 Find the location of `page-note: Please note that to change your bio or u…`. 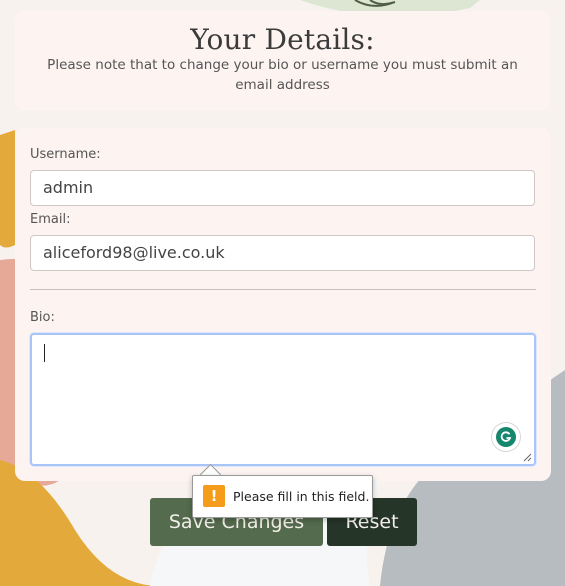

page-note: Please note that to change your bio or u… is located at coordinates (282, 75).